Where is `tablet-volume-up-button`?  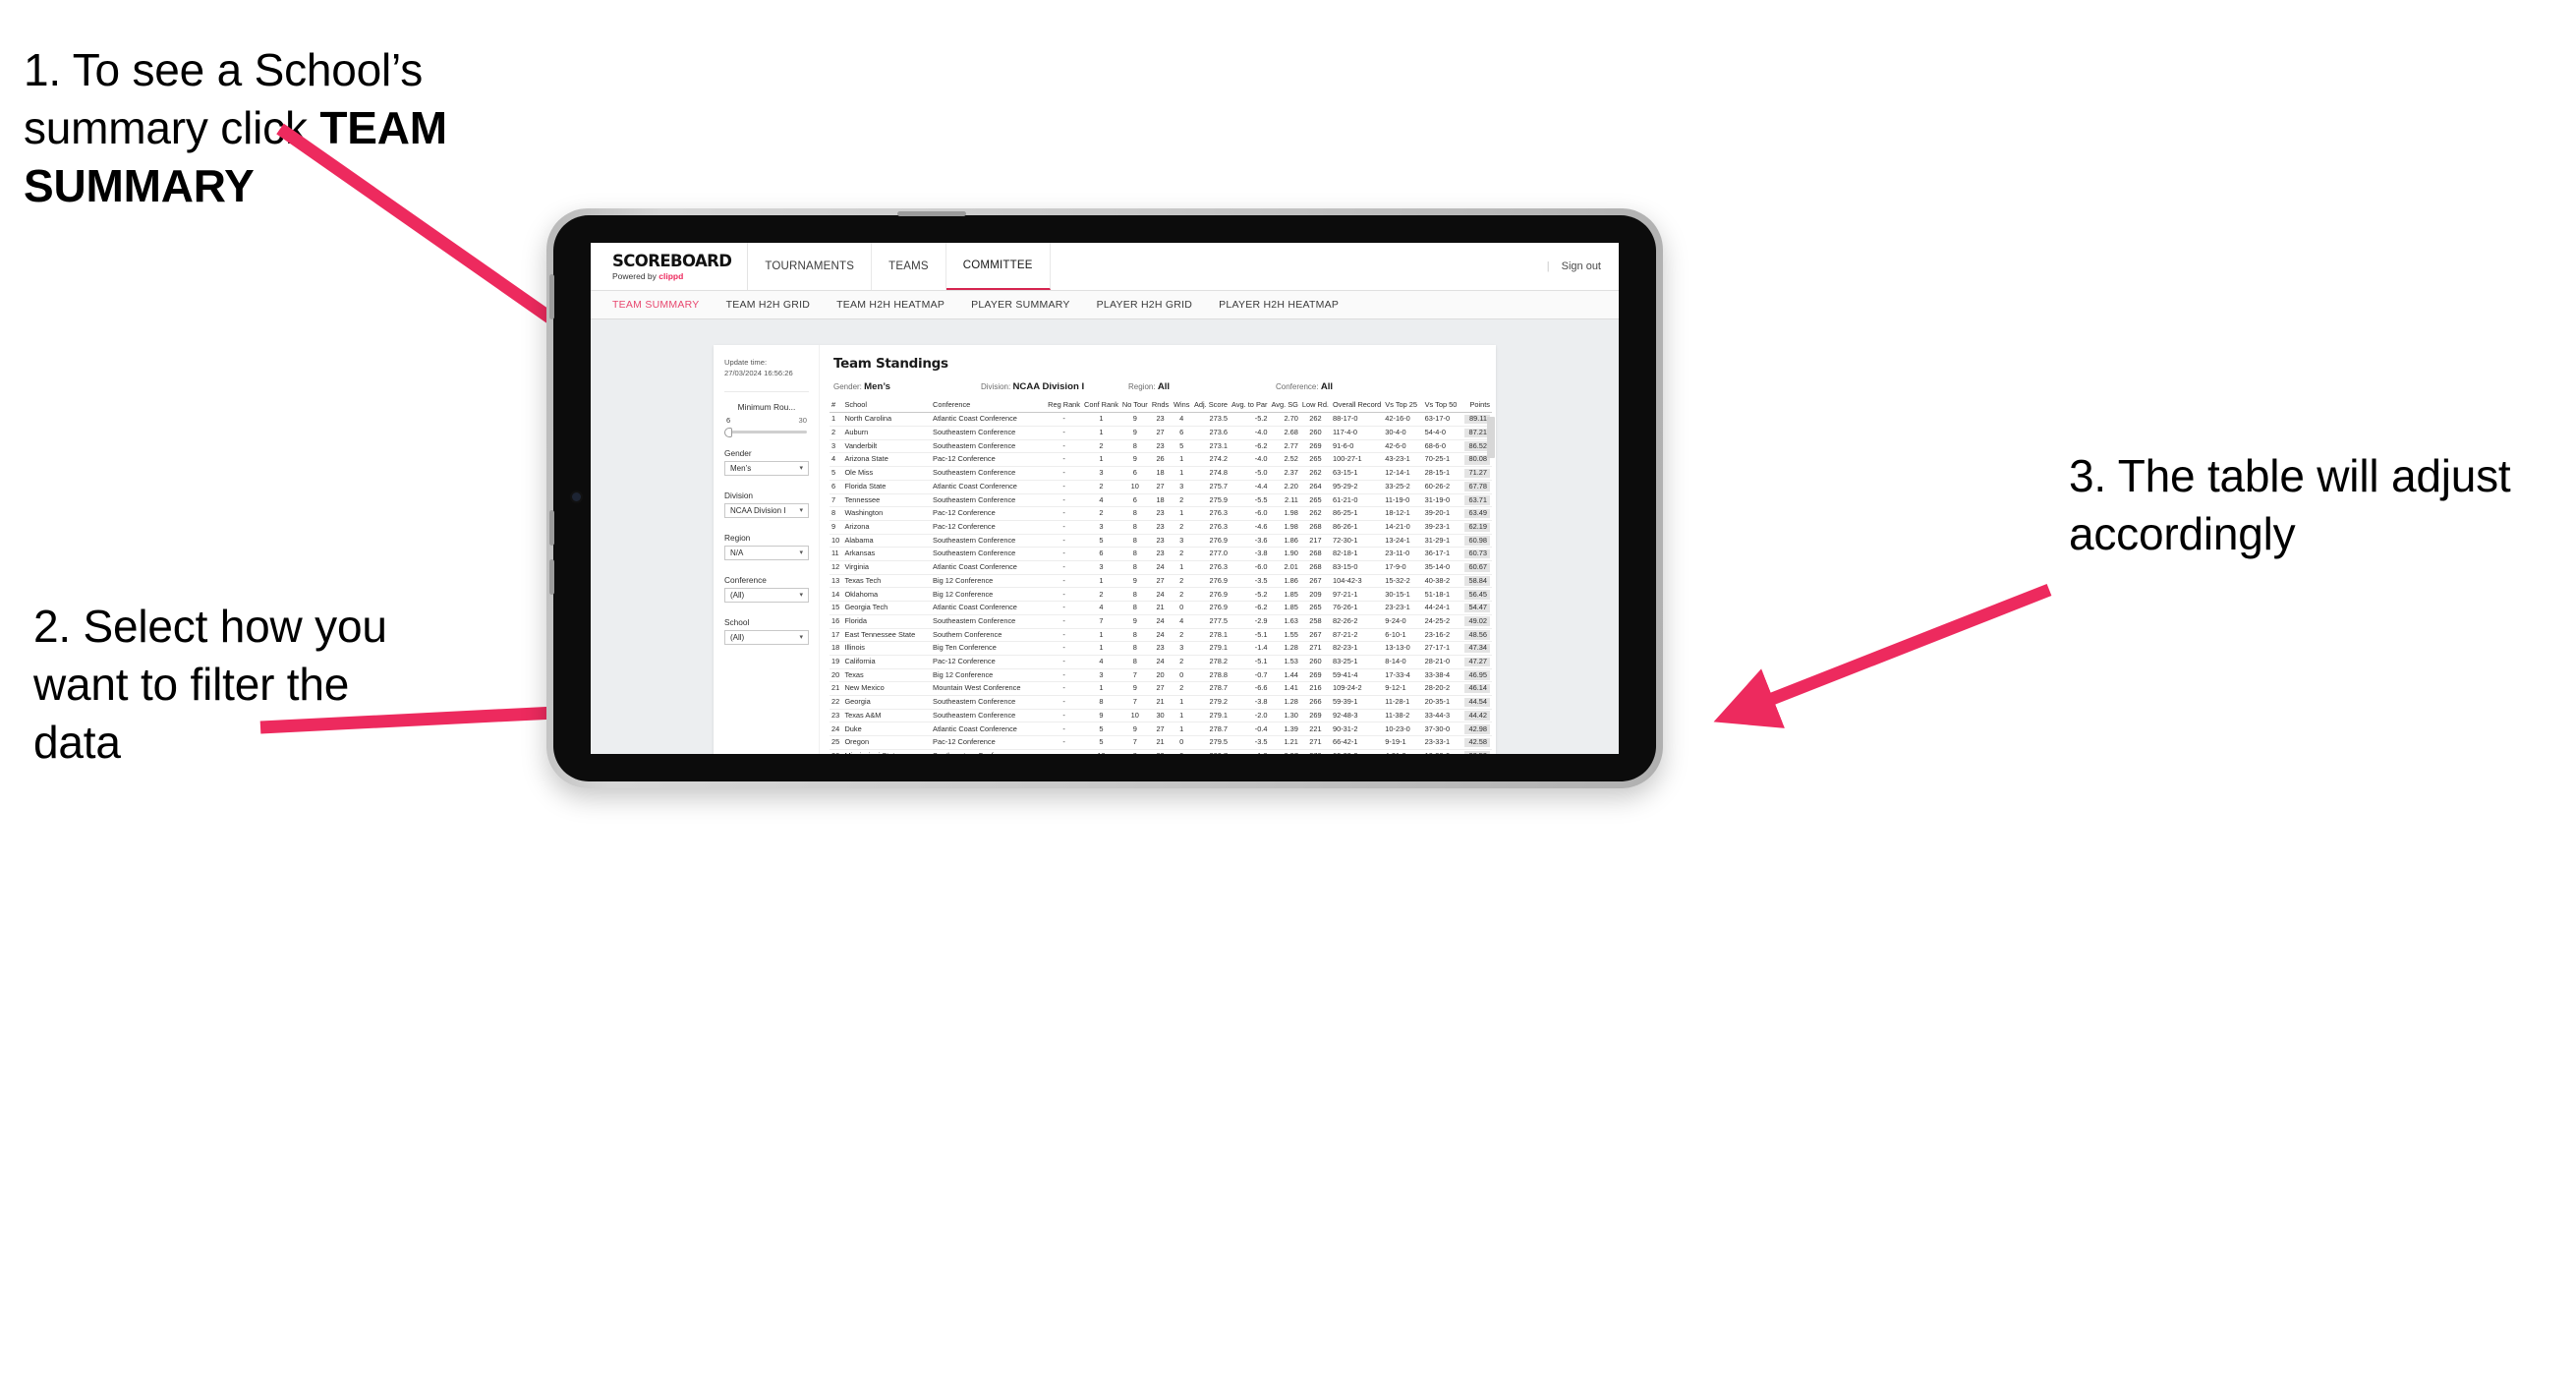
tablet-volume-up-button is located at coordinates (552, 528).